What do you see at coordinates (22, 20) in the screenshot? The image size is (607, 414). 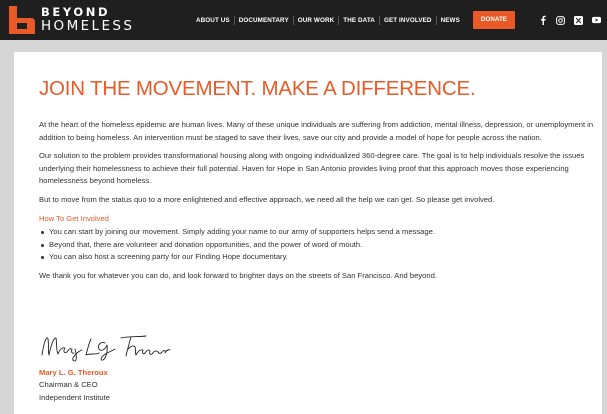 I see `beyond-homeless-logo-icon` at bounding box center [22, 20].